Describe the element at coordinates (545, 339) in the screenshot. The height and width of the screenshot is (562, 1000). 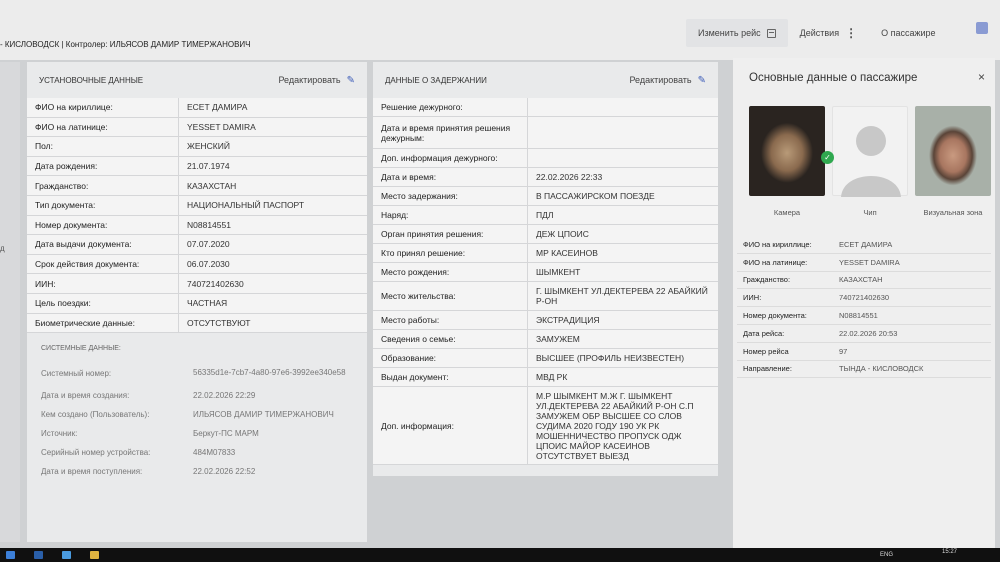
I see `table-row: Сведения о семье: ЗАМУЖЕМ` at that location.